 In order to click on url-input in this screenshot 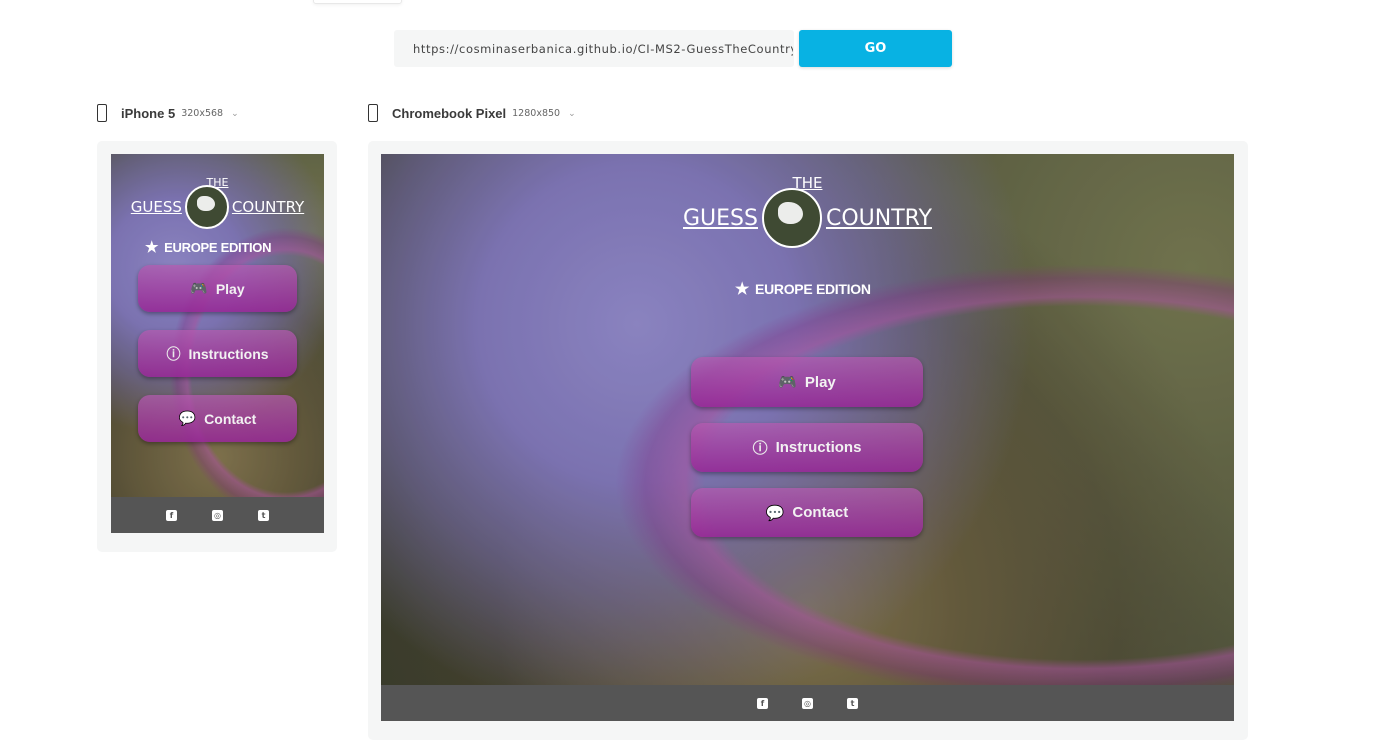, I will do `click(603, 48)`.